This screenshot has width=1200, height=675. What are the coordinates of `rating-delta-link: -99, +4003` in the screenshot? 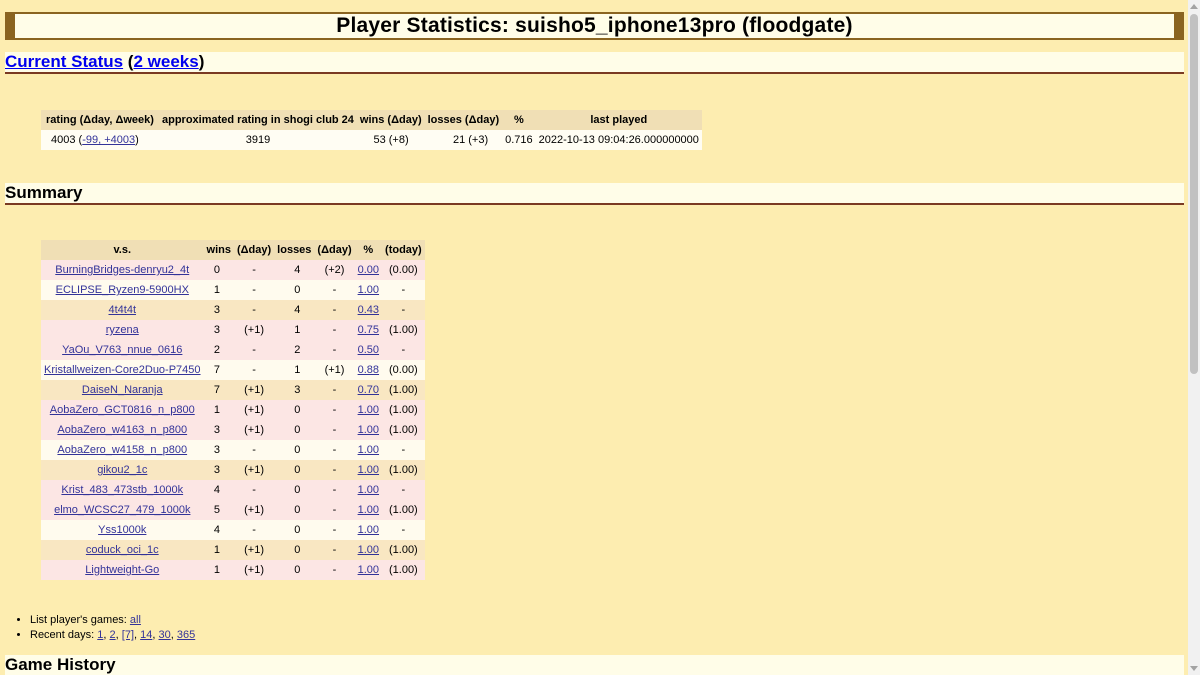 It's located at (108, 140).